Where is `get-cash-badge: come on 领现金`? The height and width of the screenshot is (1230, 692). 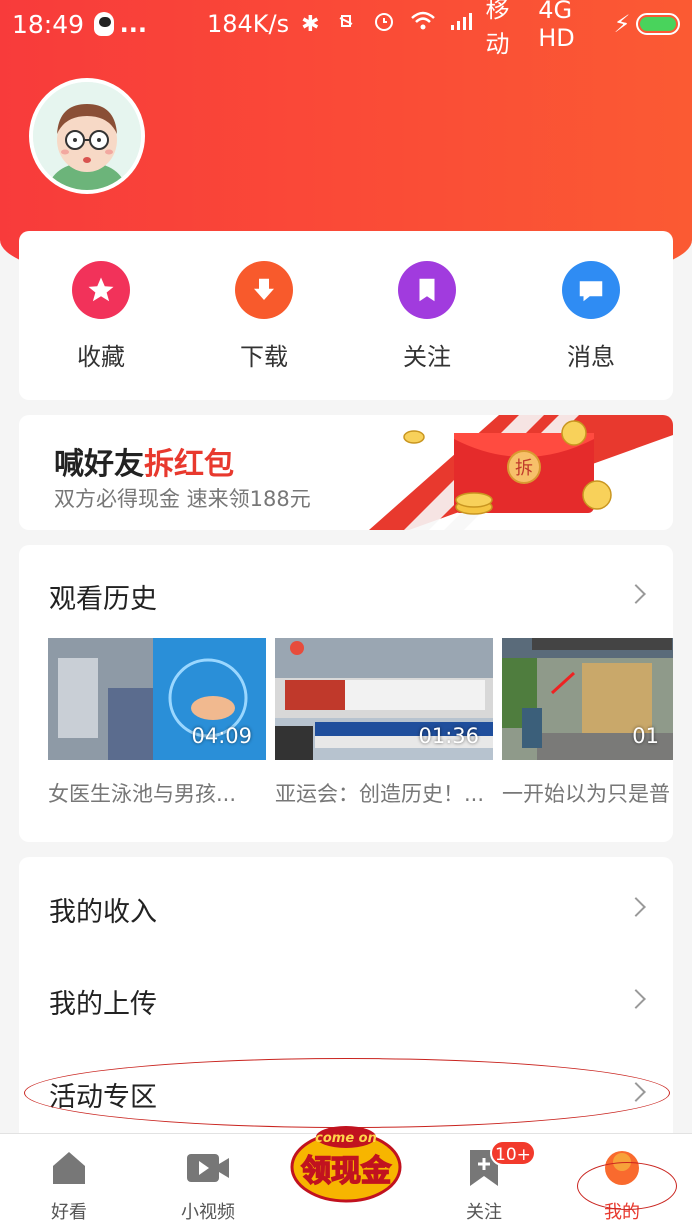 get-cash-badge: come on 领现金 is located at coordinates (346, 1164).